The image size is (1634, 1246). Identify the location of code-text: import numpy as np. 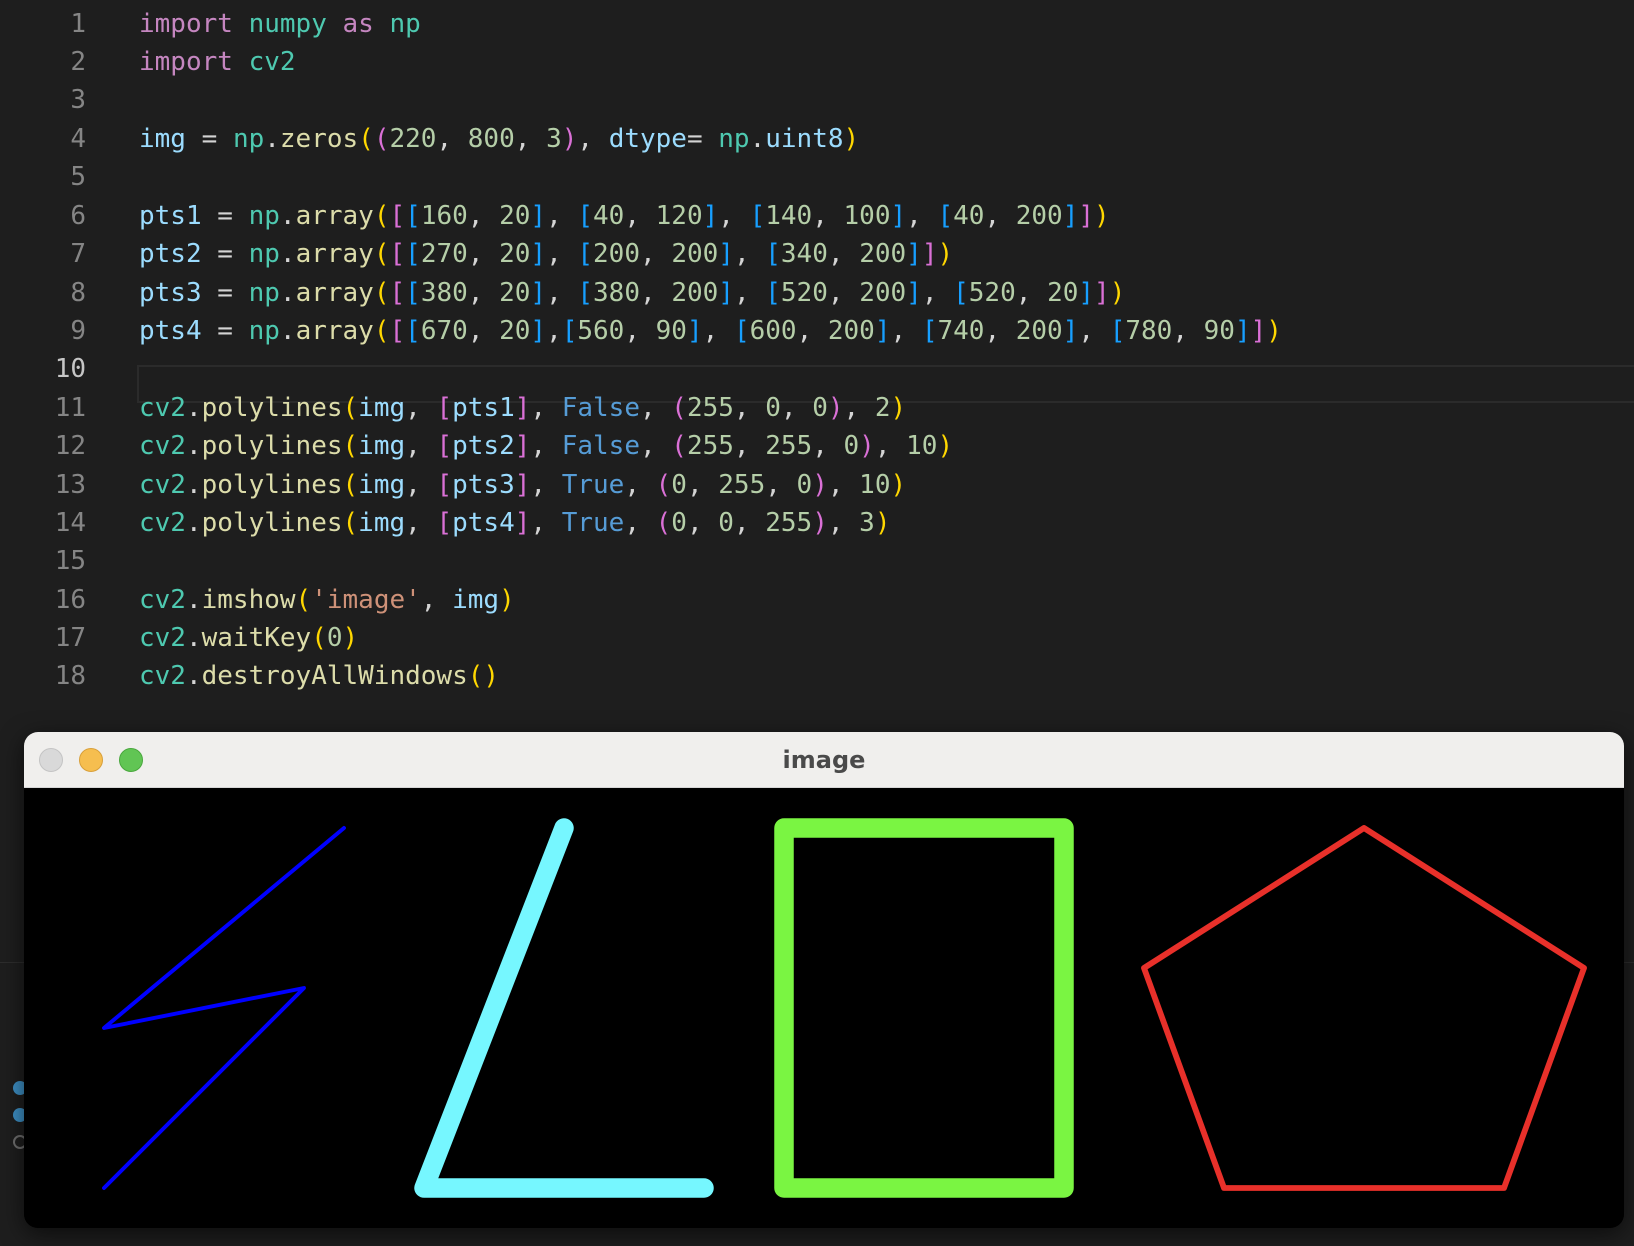
(280, 24).